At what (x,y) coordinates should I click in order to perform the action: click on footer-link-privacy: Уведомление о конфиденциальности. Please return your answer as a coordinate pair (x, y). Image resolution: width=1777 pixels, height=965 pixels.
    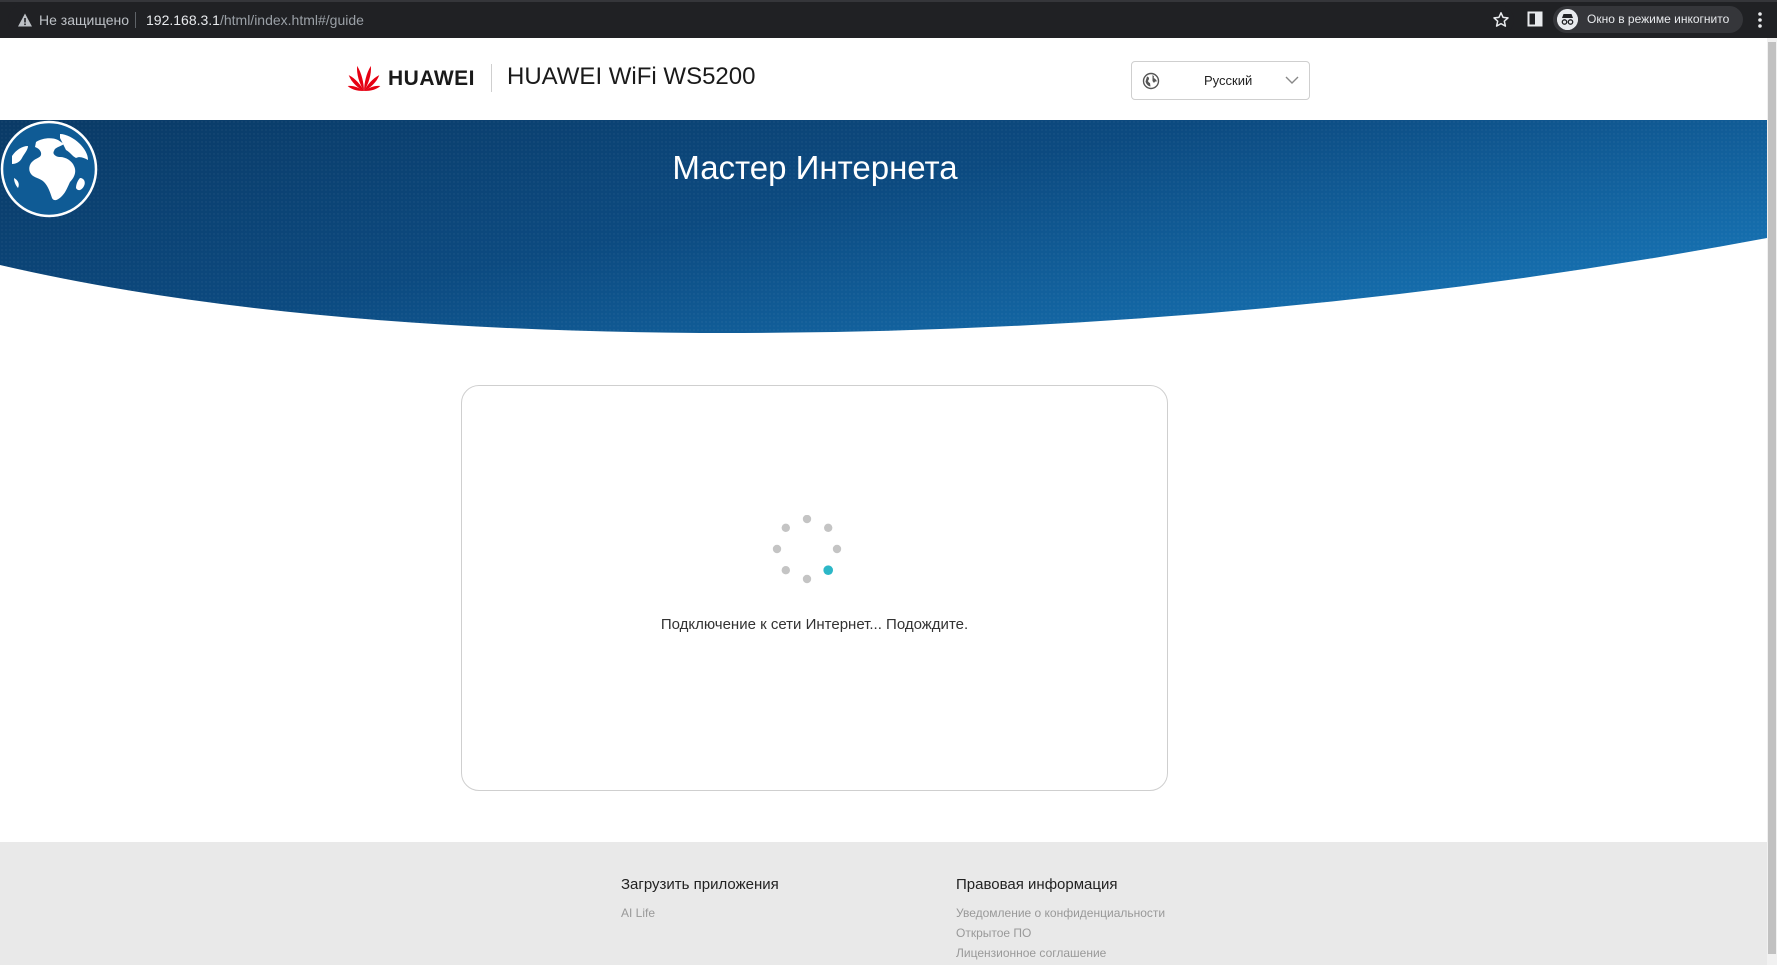
    Looking at the image, I should click on (1060, 913).